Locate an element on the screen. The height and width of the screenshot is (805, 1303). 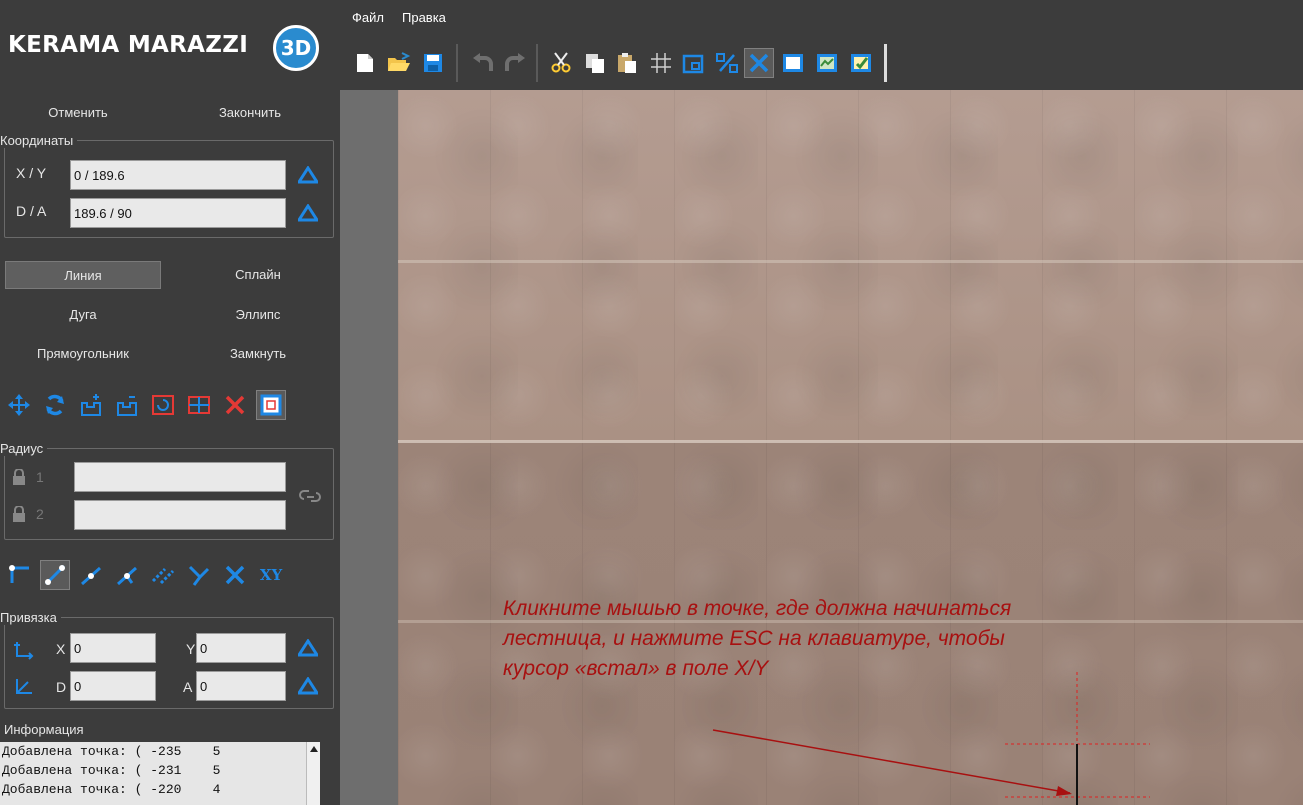
edit-toolbar is located at coordinates (145, 405).